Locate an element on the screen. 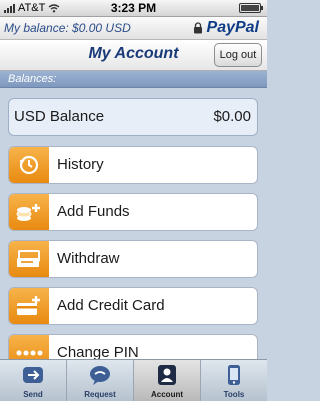  usd-balance-row: USD Balance $0.00 is located at coordinates (133, 117).